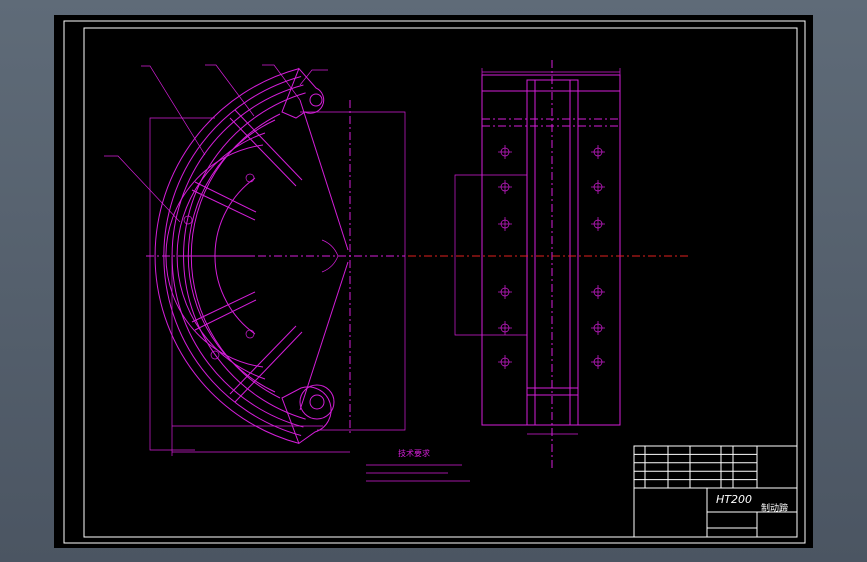 This screenshot has height=562, width=867. I want to click on material-label: HT200, so click(734, 499).